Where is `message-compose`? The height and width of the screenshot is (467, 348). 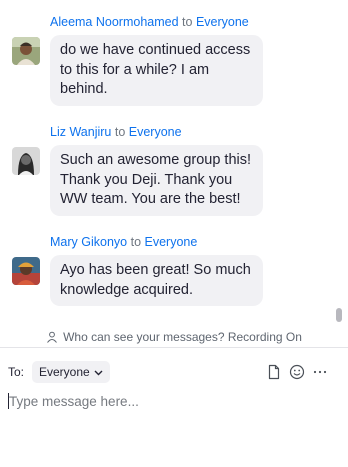
message-compose is located at coordinates (173, 401).